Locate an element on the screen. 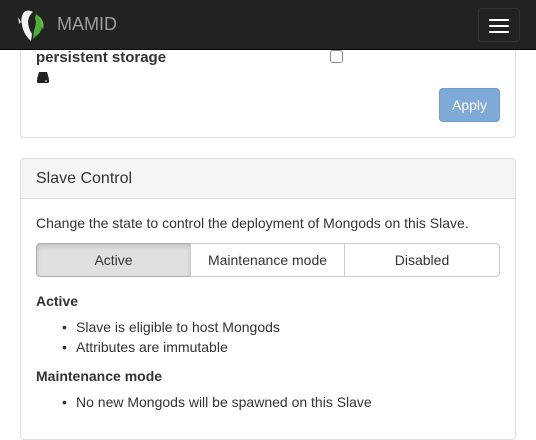 The width and height of the screenshot is (536, 440). hard-drive-icon is located at coordinates (43, 77).